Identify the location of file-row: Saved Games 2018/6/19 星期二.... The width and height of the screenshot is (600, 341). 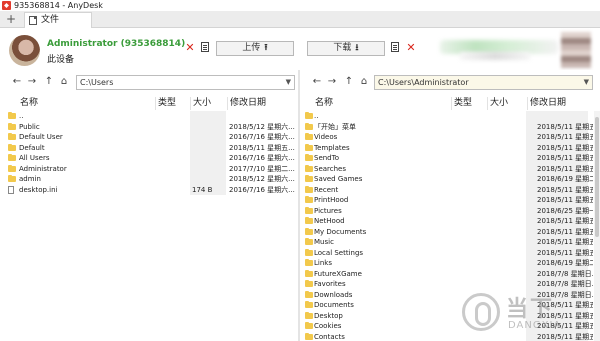
(450, 179).